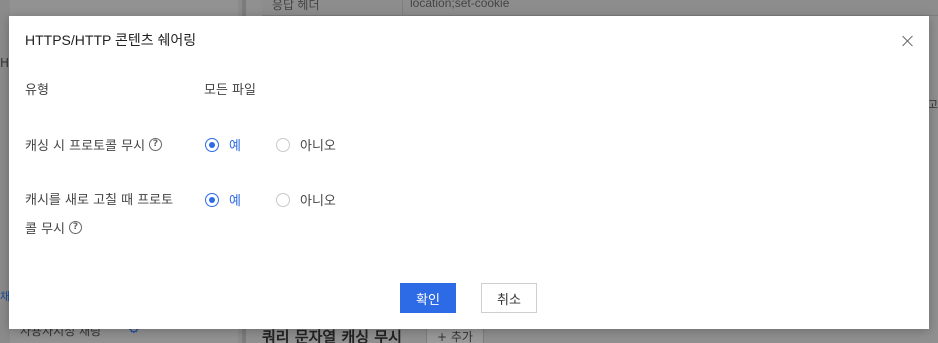 This screenshot has height=343, width=938. What do you see at coordinates (908, 41) in the screenshot?
I see `close-icon` at bounding box center [908, 41].